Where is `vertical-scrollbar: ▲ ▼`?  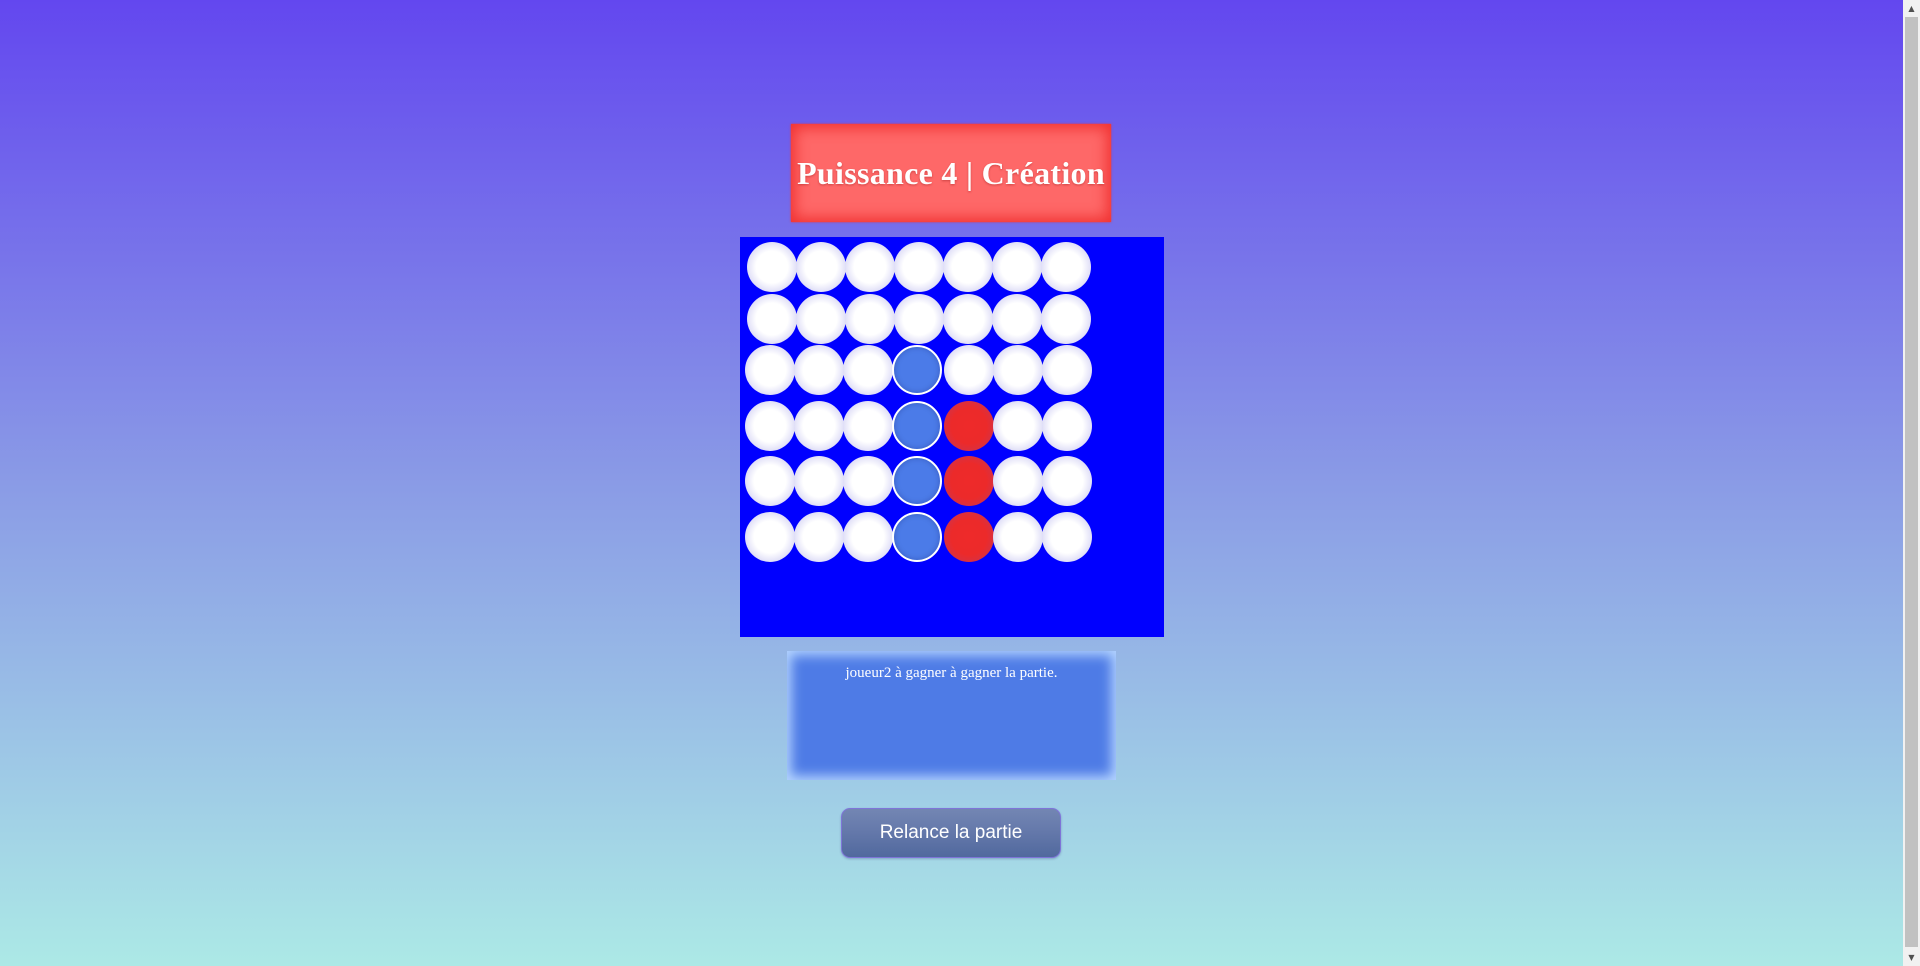
vertical-scrollbar: ▲ ▼ is located at coordinates (1911, 483).